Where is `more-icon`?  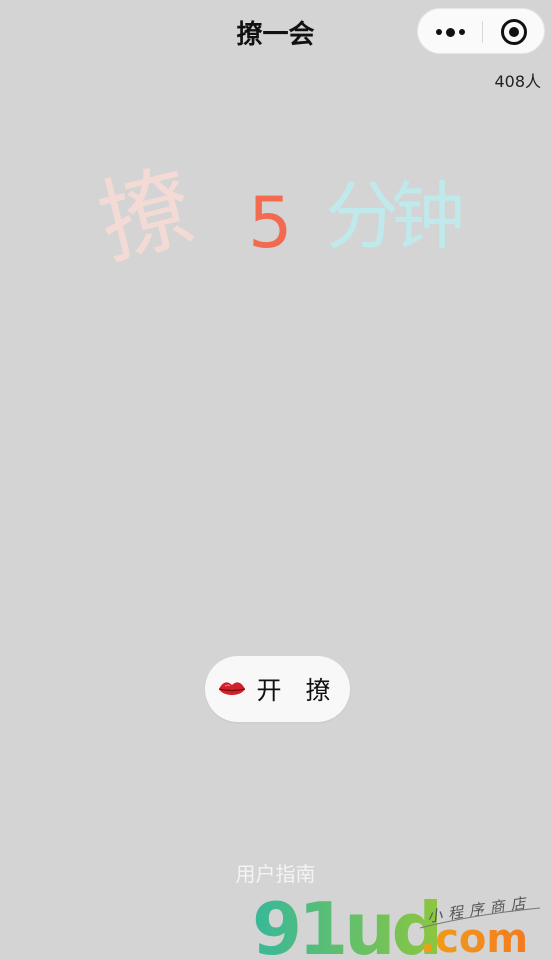 more-icon is located at coordinates (450, 32).